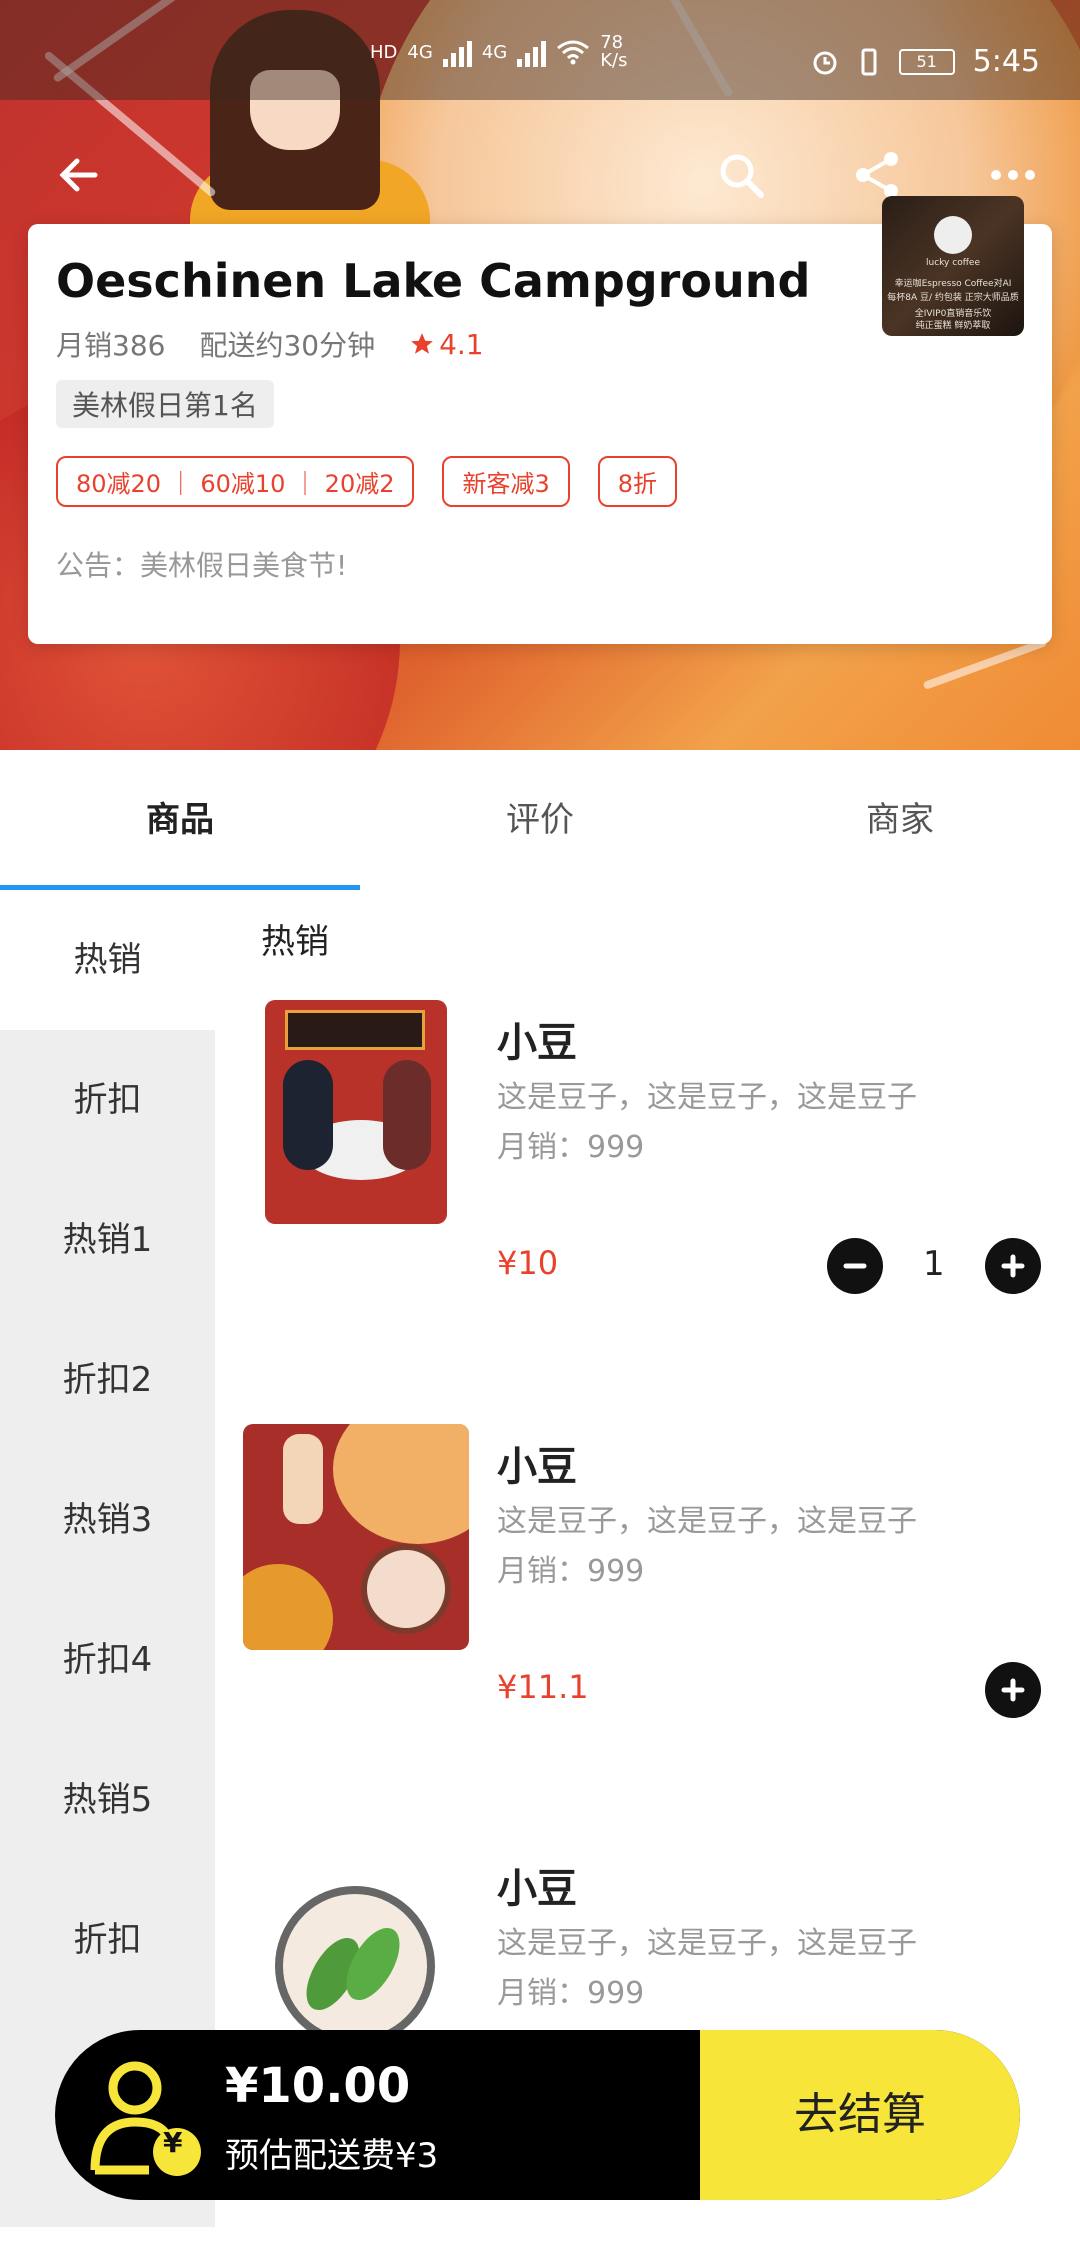 The width and height of the screenshot is (1080, 2266). I want to click on category-sidebar: 热销 折扣 热销1 折扣2 热销3 折扣4 热销5 折扣 折扣, so click(107, 1558).